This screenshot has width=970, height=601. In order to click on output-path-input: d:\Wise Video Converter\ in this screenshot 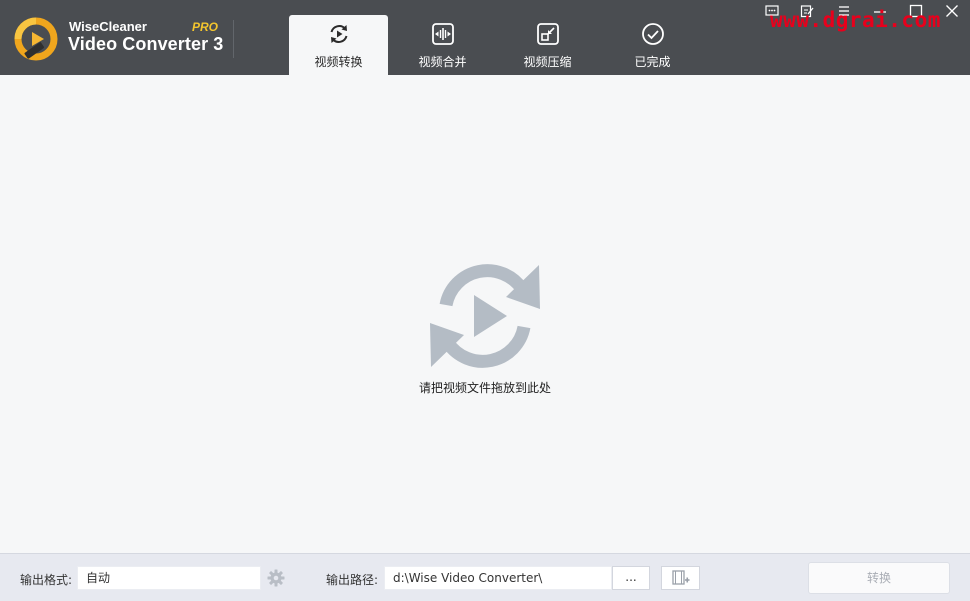, I will do `click(498, 578)`.